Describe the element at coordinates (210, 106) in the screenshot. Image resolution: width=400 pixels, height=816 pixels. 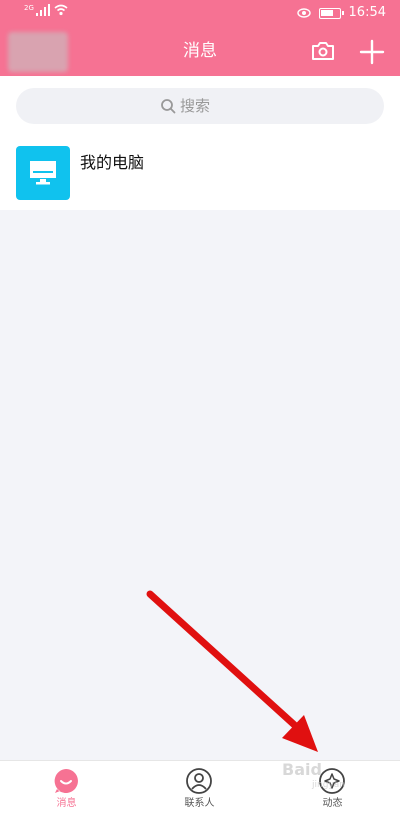
I see `search-input` at that location.